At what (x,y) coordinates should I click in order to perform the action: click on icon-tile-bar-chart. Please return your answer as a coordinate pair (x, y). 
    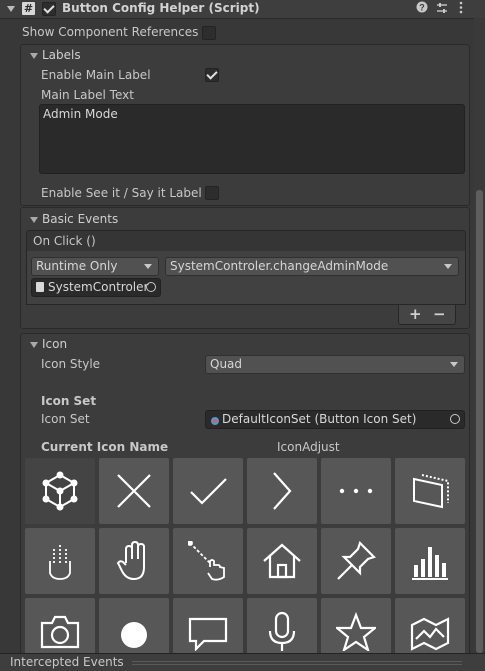
    Looking at the image, I should click on (430, 561).